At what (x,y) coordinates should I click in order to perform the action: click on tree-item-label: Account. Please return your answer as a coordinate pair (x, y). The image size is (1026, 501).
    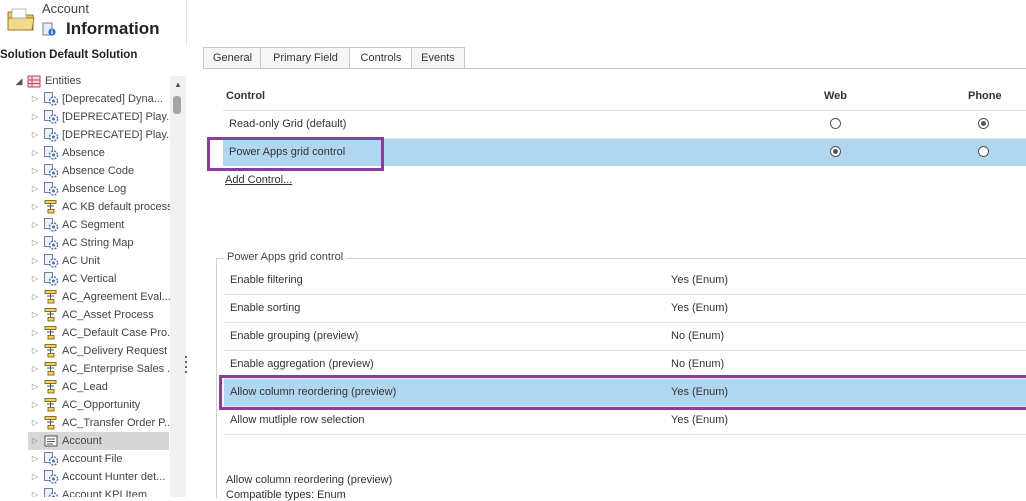
    Looking at the image, I should click on (82, 441).